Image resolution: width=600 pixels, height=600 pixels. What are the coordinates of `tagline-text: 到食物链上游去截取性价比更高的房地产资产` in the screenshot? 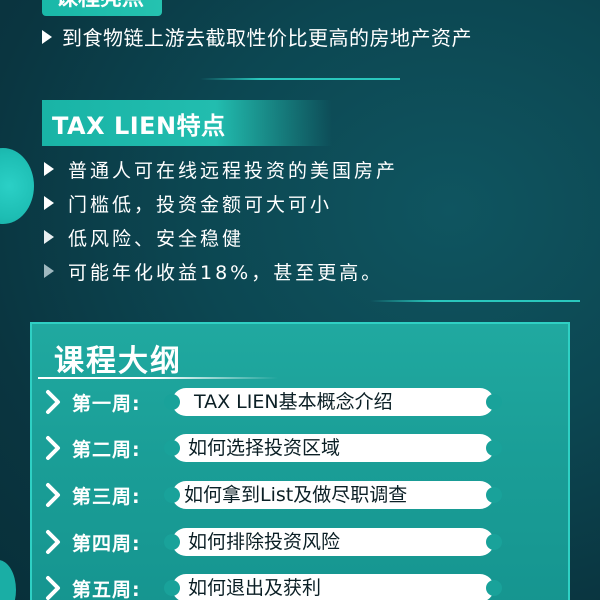 It's located at (267, 38).